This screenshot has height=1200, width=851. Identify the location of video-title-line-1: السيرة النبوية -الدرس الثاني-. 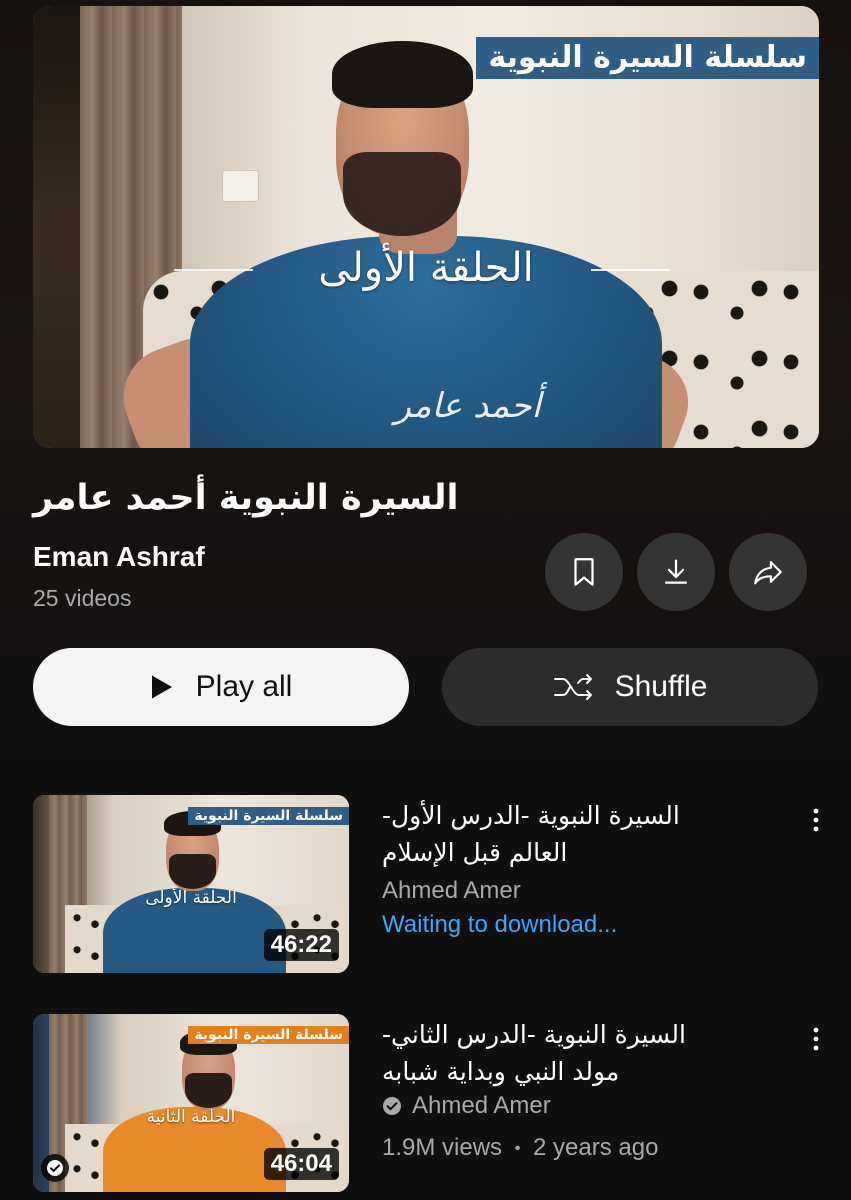
(534, 1034).